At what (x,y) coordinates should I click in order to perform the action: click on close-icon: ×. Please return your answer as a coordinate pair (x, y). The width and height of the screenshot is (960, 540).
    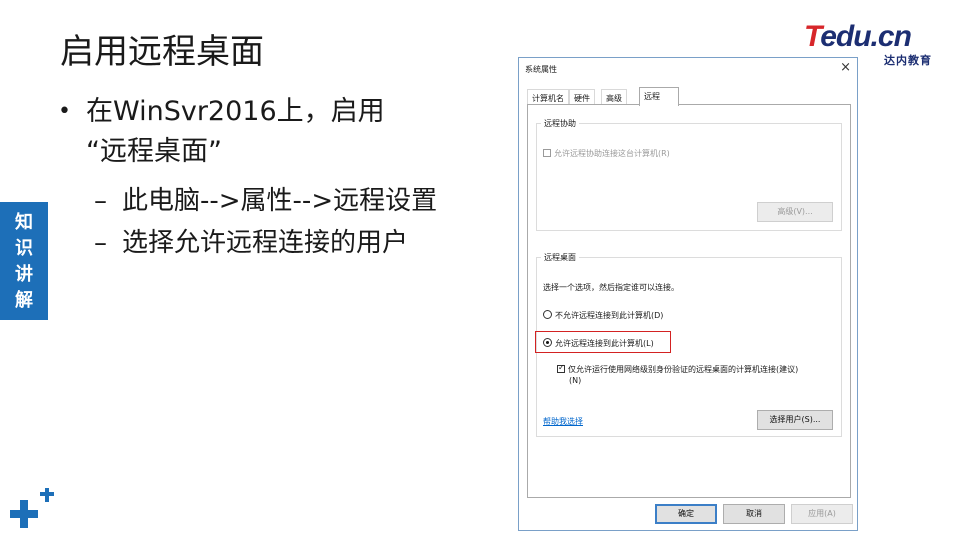
    Looking at the image, I should click on (845, 68).